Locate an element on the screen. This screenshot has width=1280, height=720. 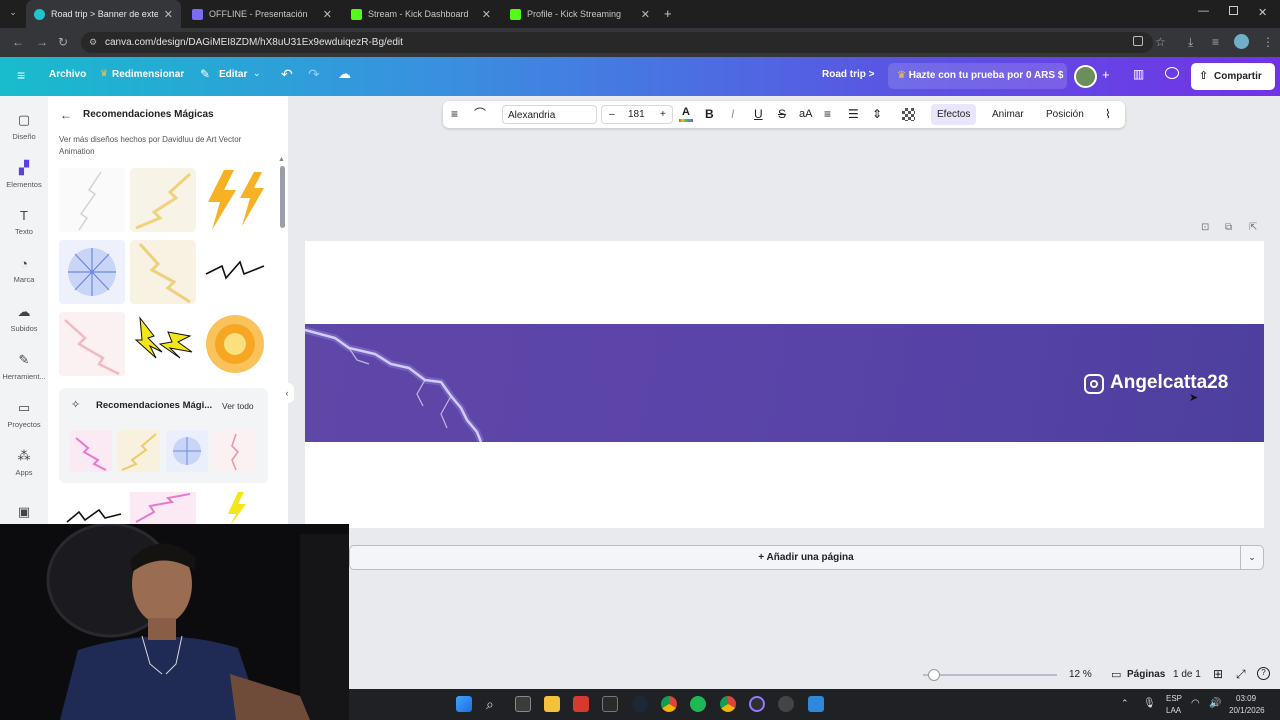
edit-menu-button: Editar is located at coordinates (233, 74).